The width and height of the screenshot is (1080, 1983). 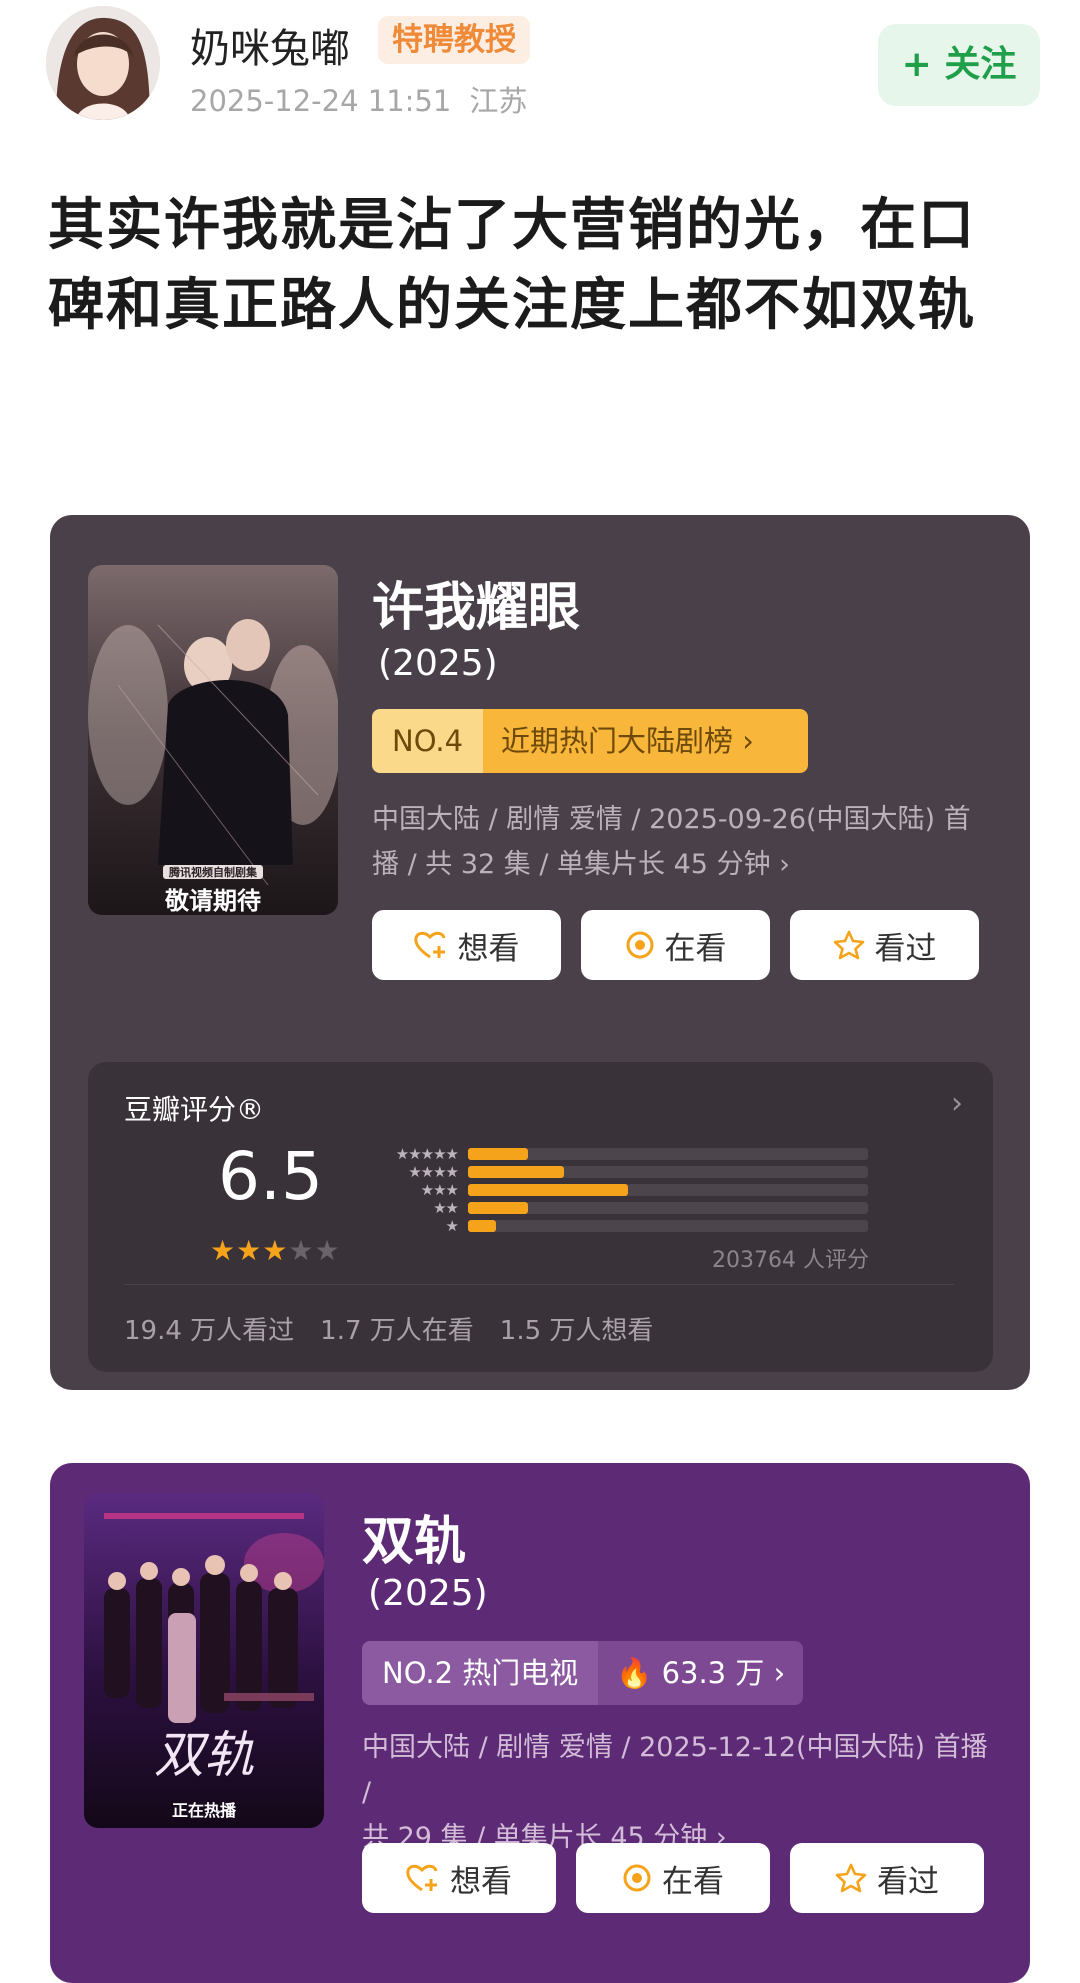 What do you see at coordinates (480, 1673) in the screenshot?
I see `rank-number: NO.2 热门电视` at bounding box center [480, 1673].